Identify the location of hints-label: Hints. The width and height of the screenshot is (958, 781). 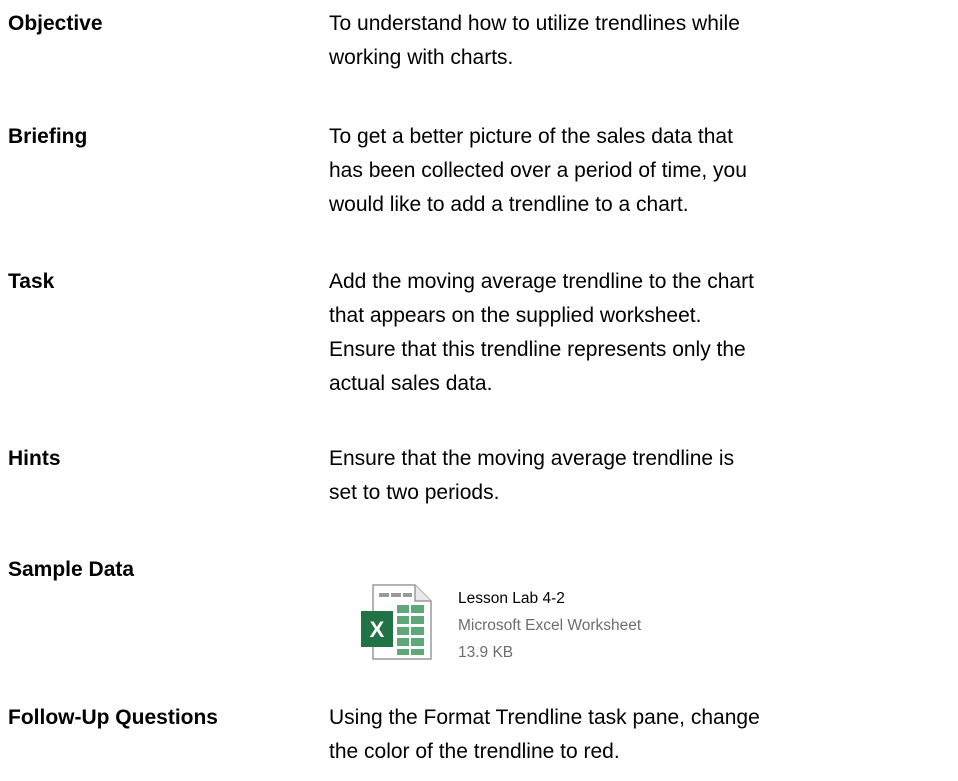
(34, 458).